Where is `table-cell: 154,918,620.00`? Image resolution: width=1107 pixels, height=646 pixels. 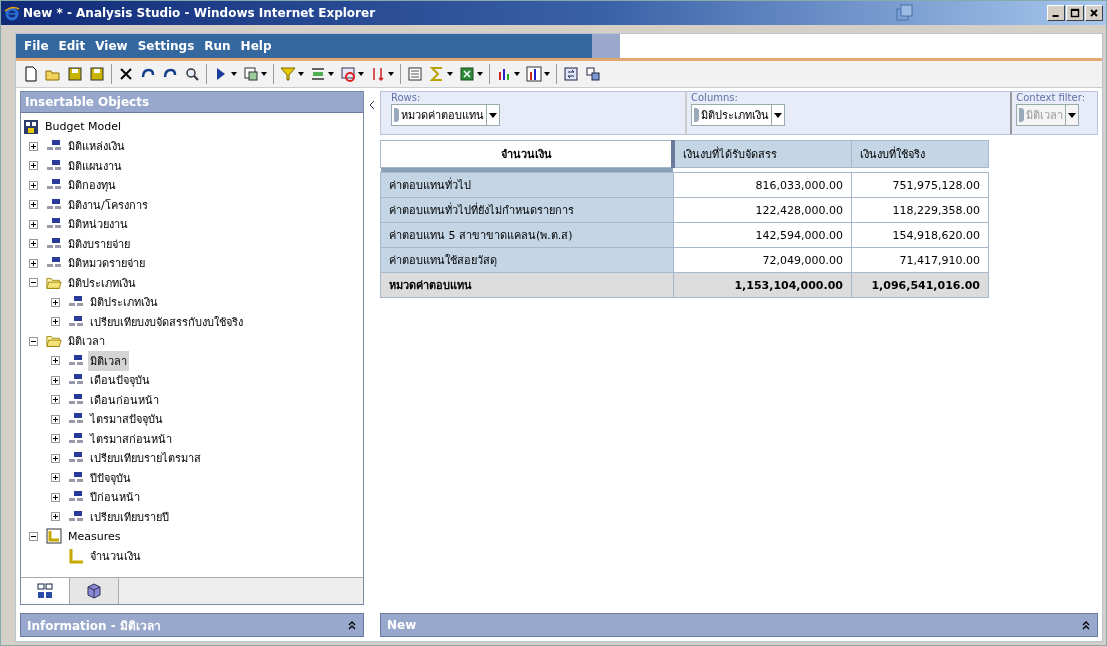
table-cell: 154,918,620.00 is located at coordinates (920, 235).